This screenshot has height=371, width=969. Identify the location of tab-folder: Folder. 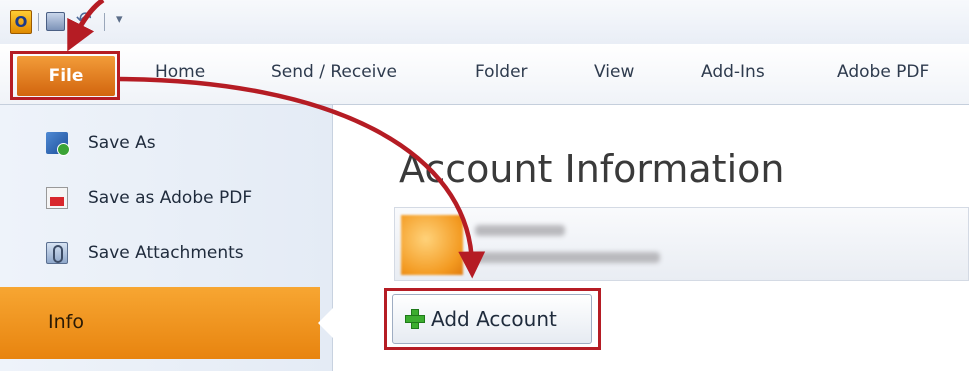
(501, 72).